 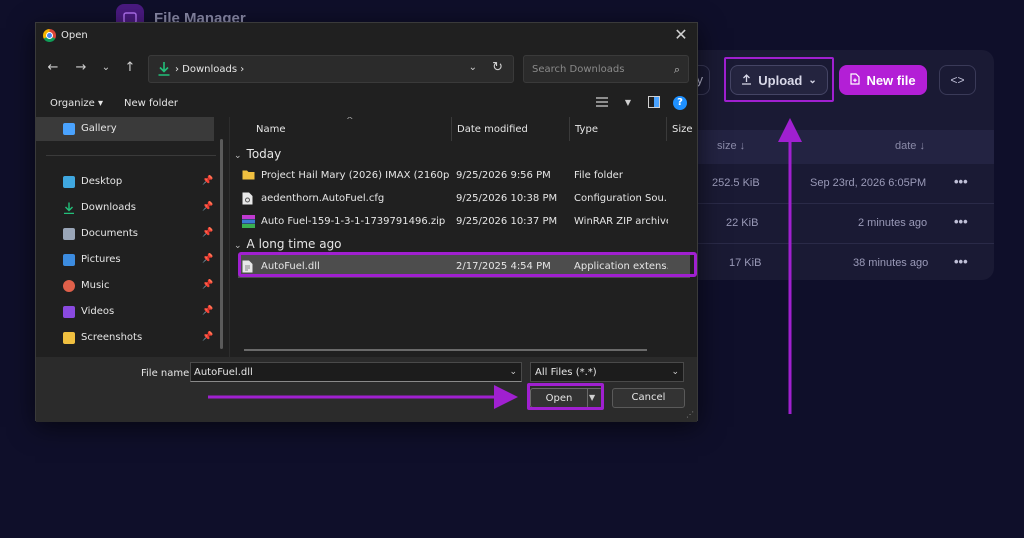 What do you see at coordinates (779, 79) in the screenshot?
I see `upload-highlight` at bounding box center [779, 79].